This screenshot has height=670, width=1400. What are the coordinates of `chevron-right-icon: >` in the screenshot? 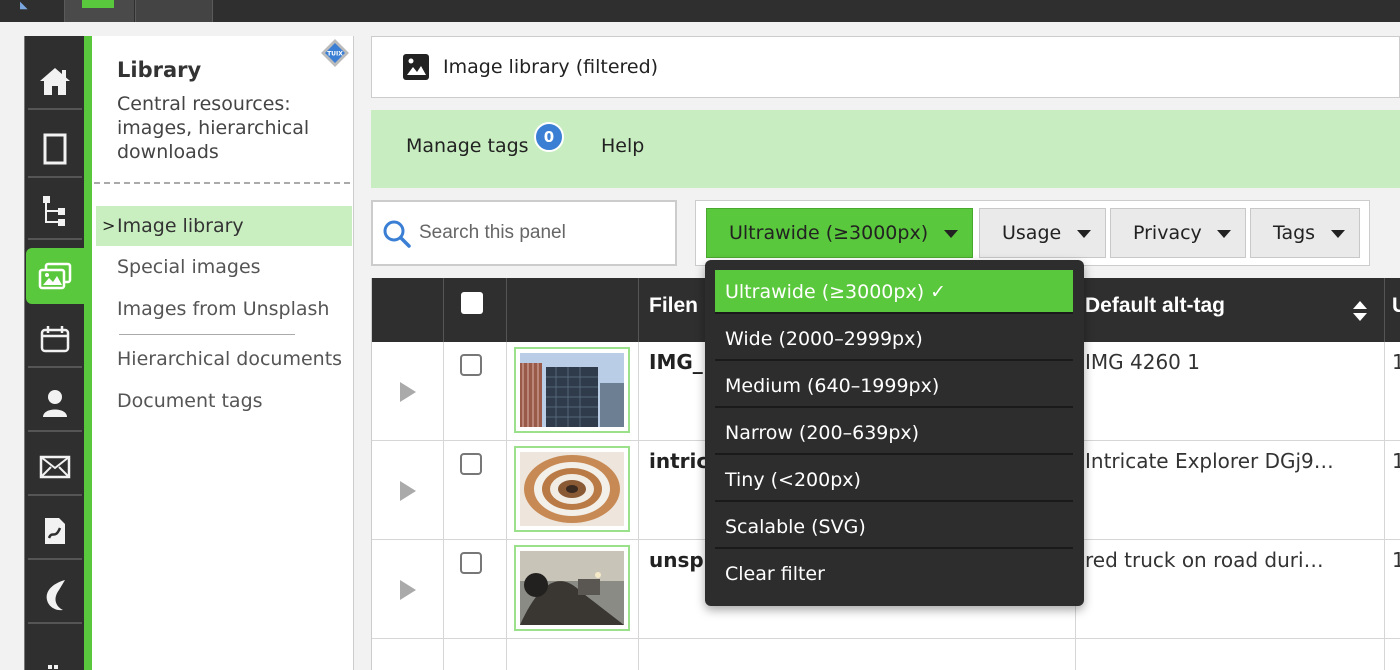 It's located at (109, 225).